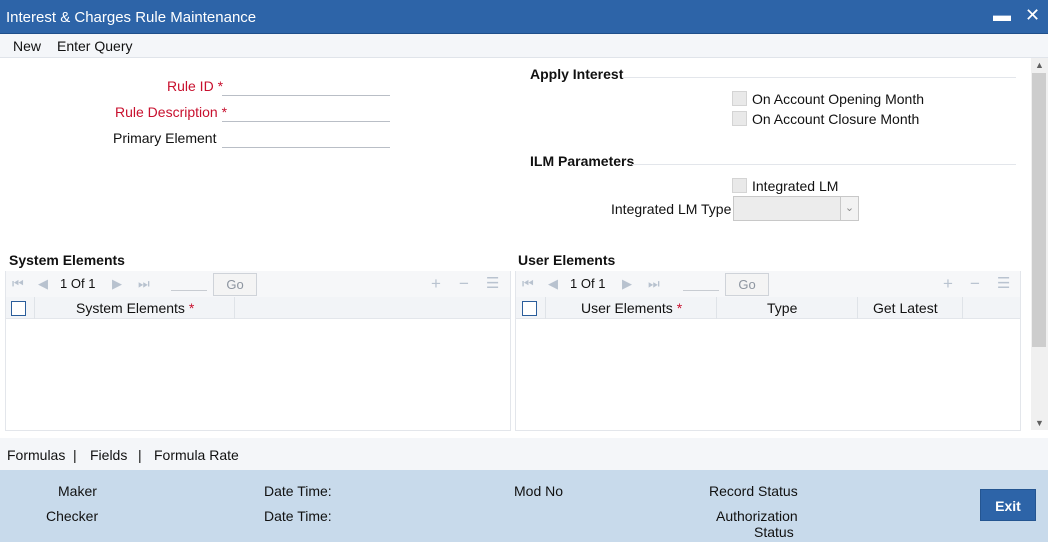 The height and width of the screenshot is (542, 1048). I want to click on user-grid-toolbar: ⏮ ◀ 1 Of 1 ▶ ⏭ Go + − ☰, so click(768, 284).